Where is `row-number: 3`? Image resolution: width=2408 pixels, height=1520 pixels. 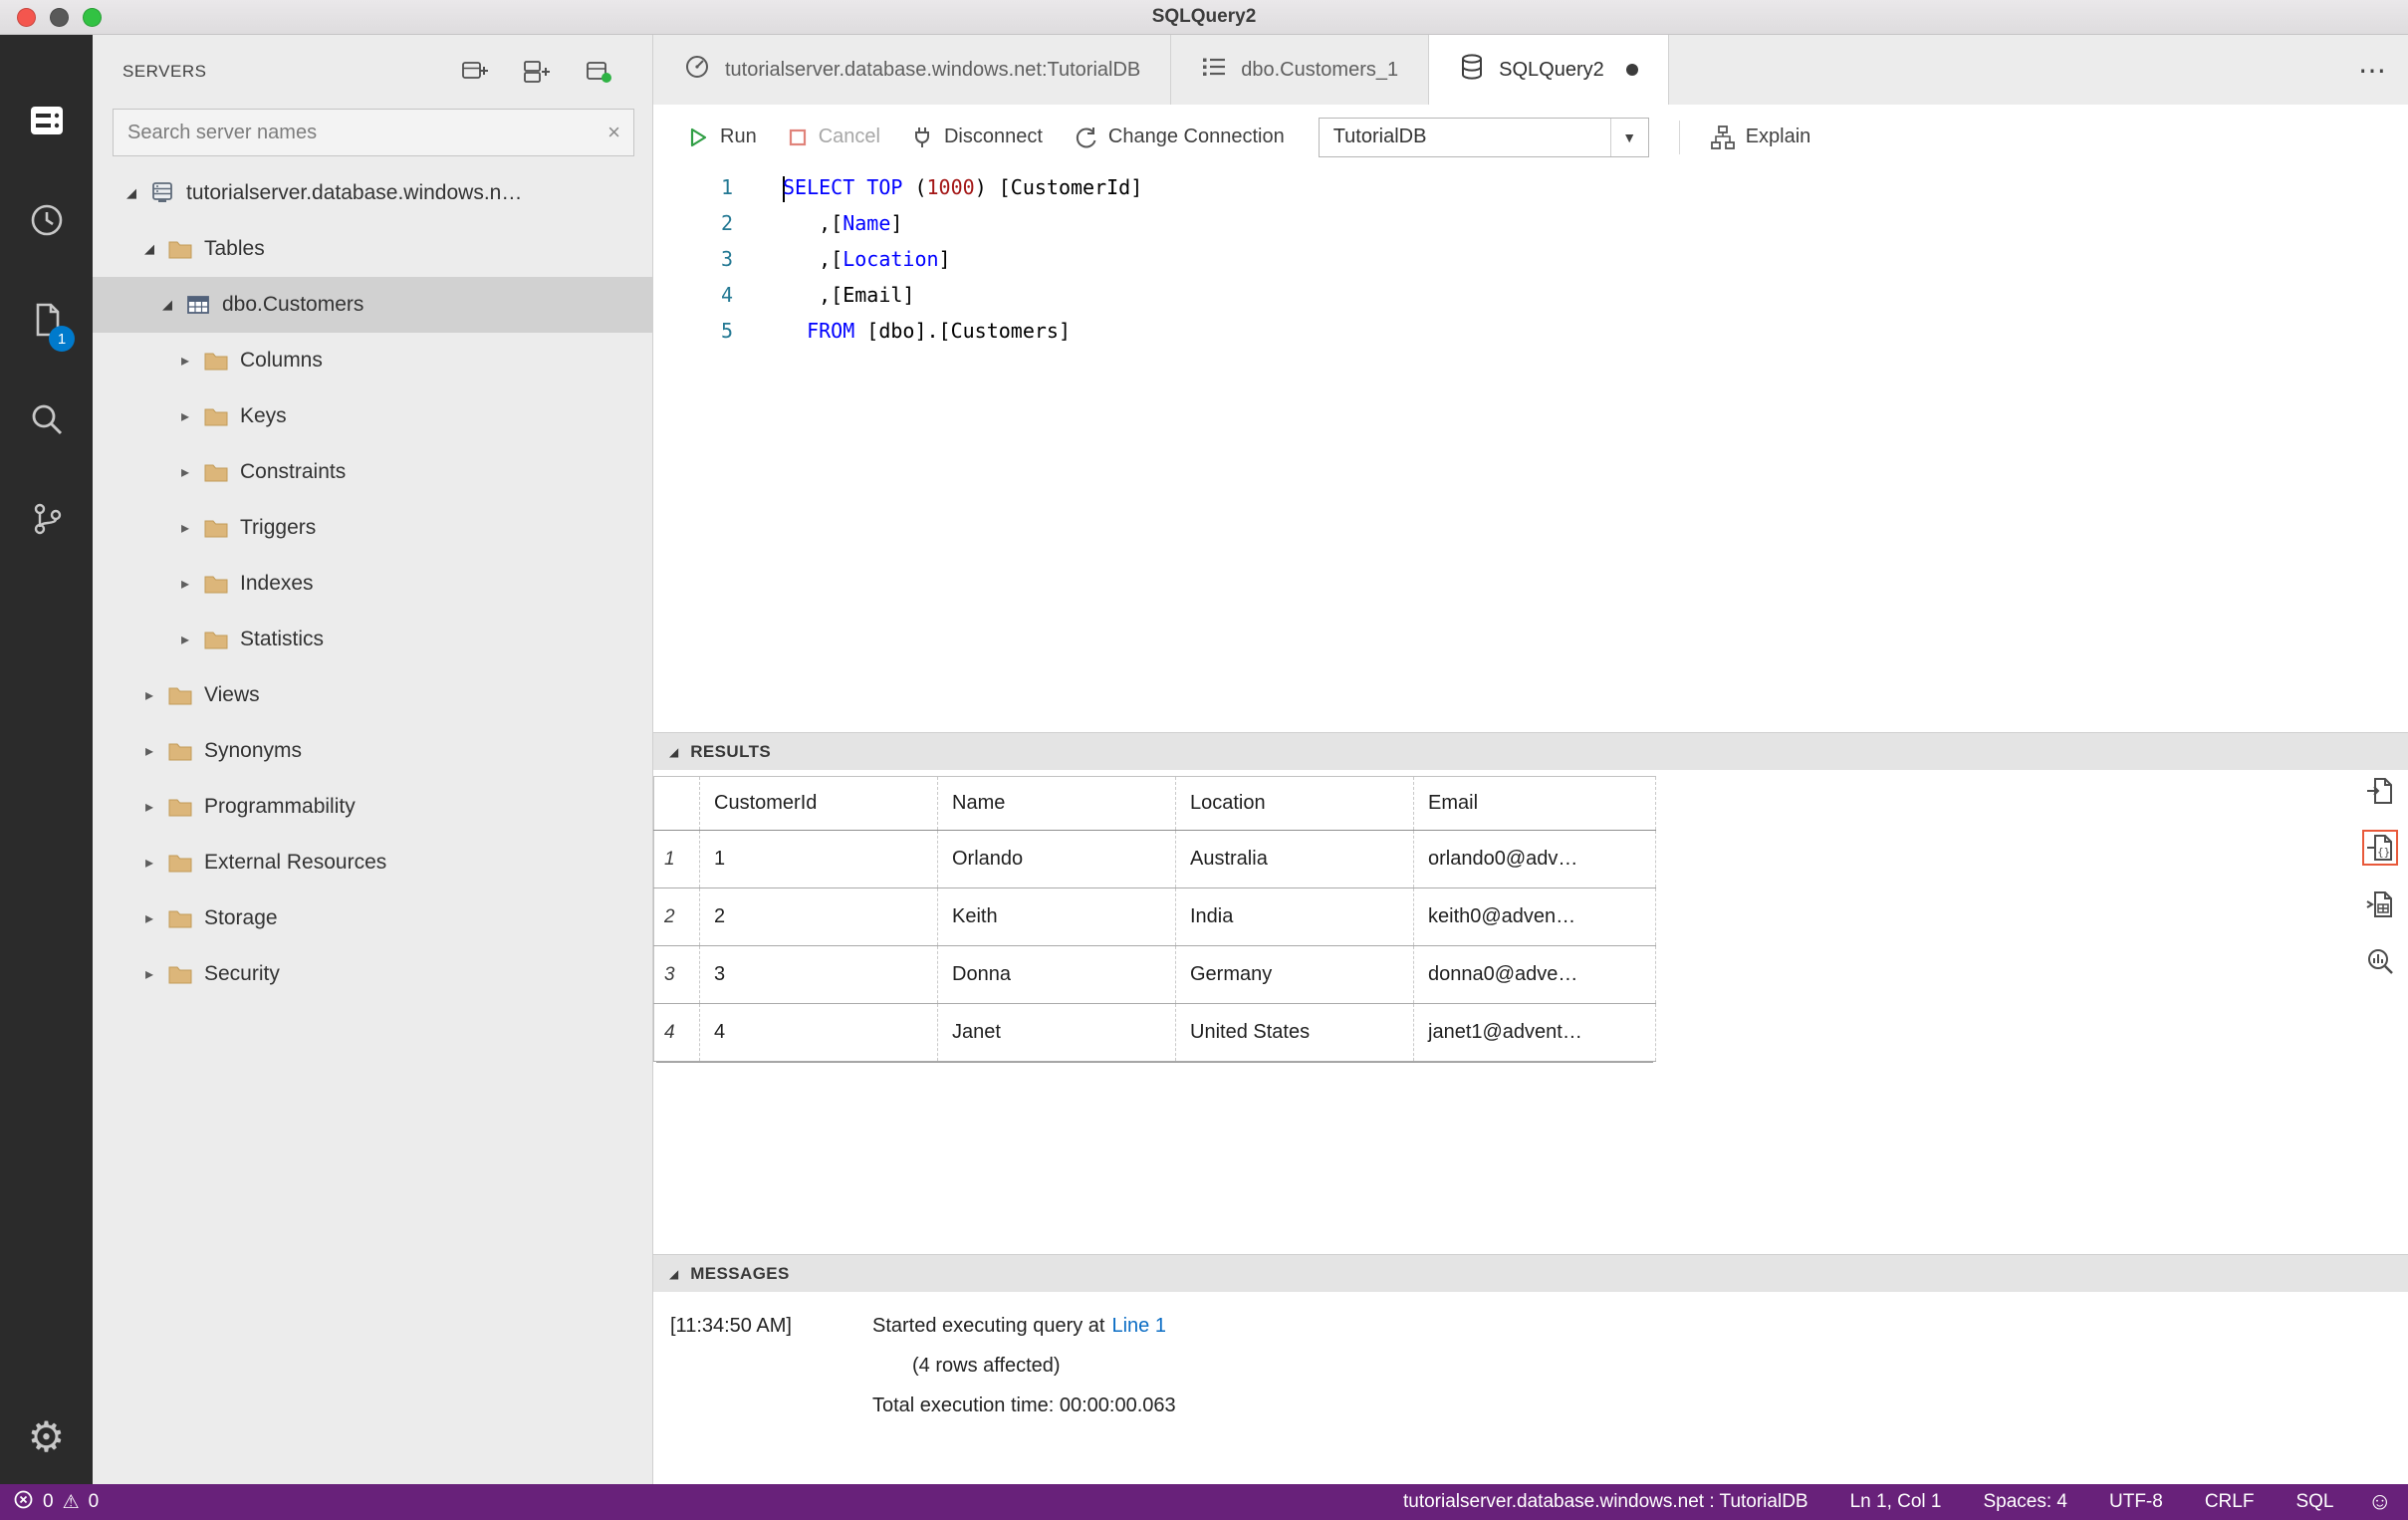 row-number: 3 is located at coordinates (676, 975).